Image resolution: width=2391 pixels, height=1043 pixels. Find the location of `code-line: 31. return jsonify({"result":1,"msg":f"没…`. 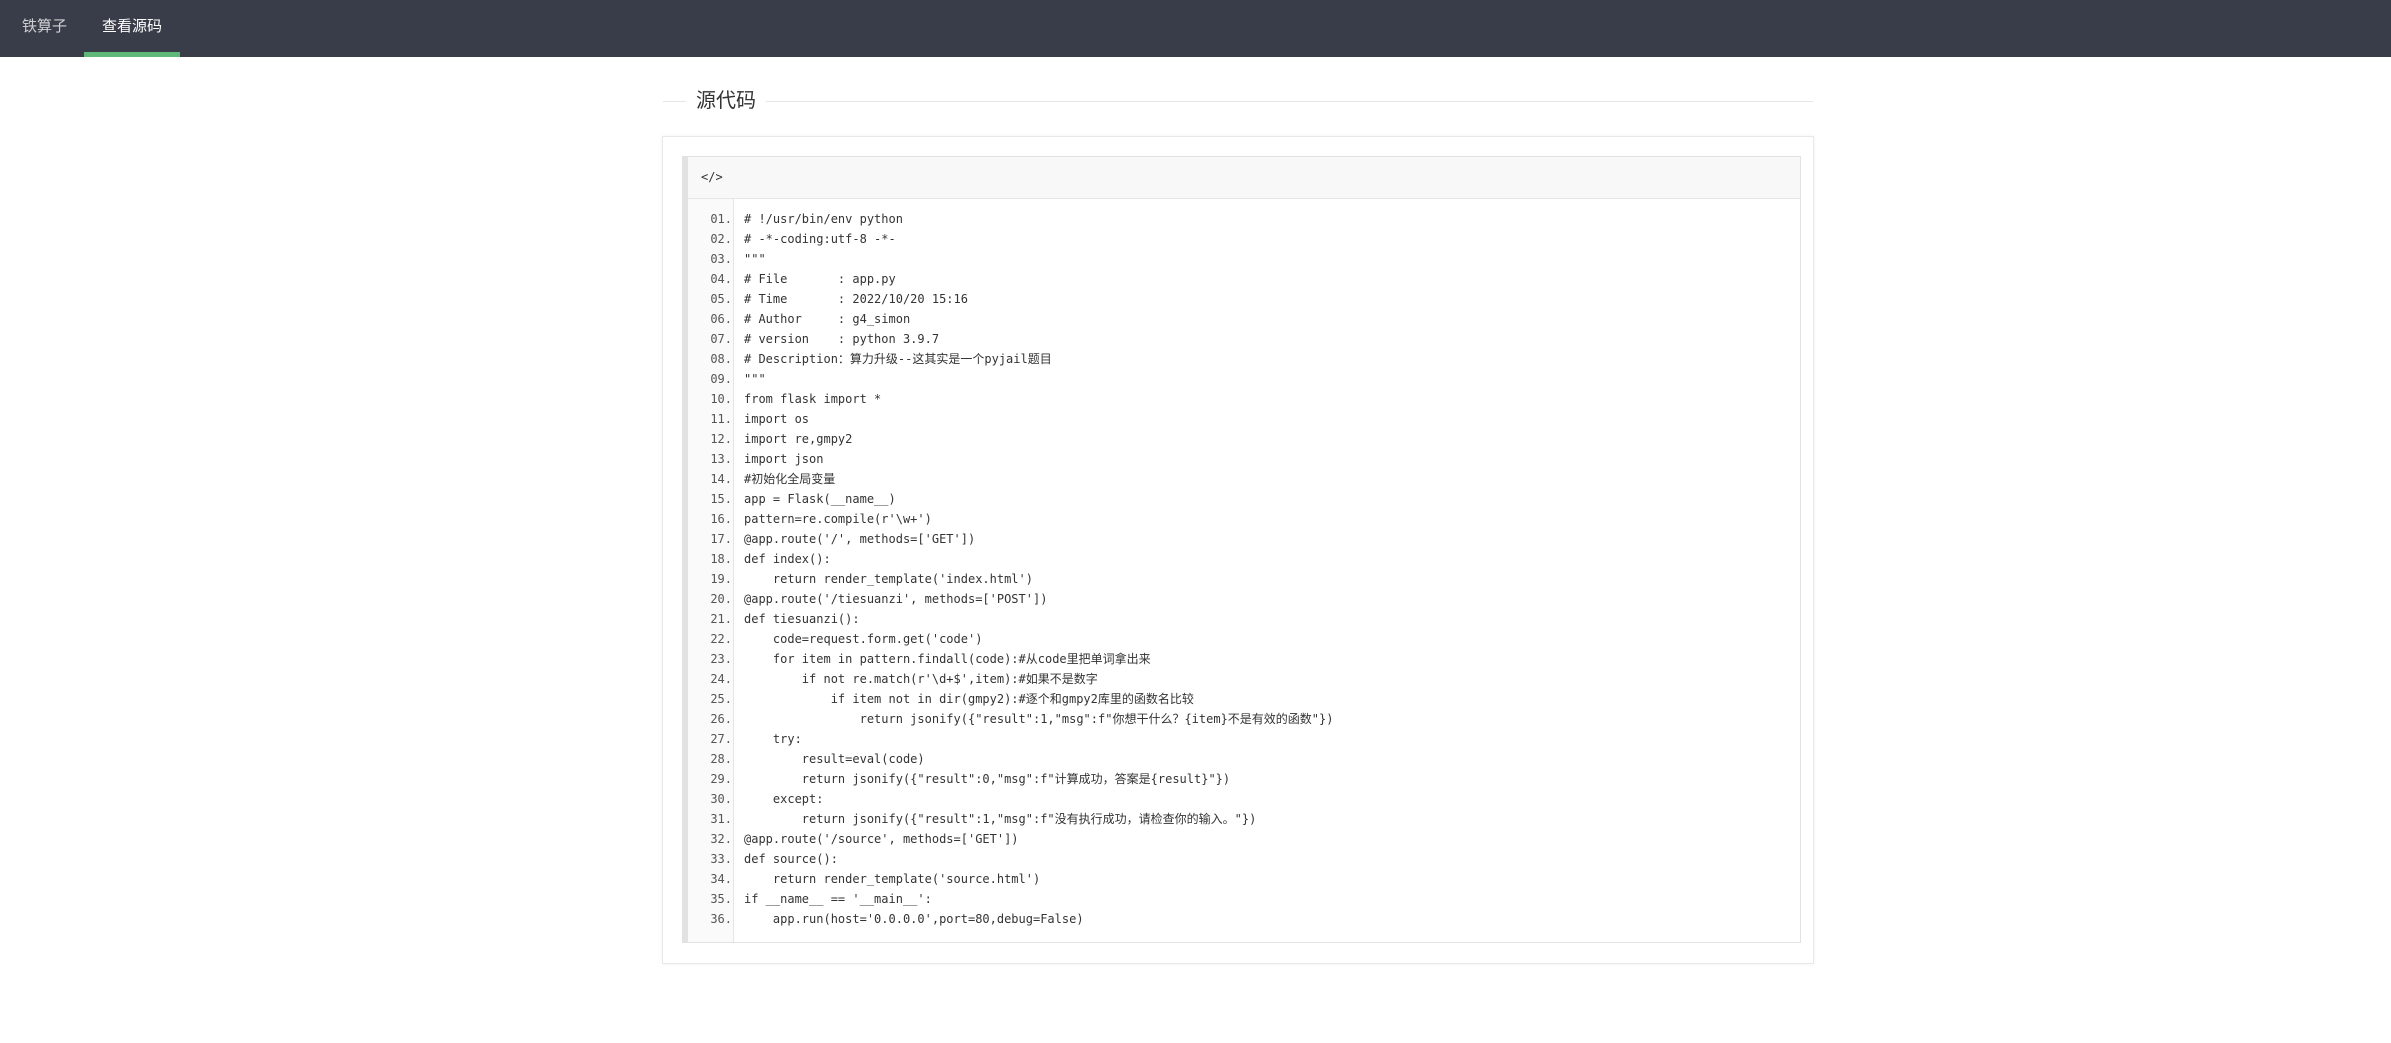

code-line: 31. return jsonify({"result":1,"msg":f"没… is located at coordinates (972, 819).